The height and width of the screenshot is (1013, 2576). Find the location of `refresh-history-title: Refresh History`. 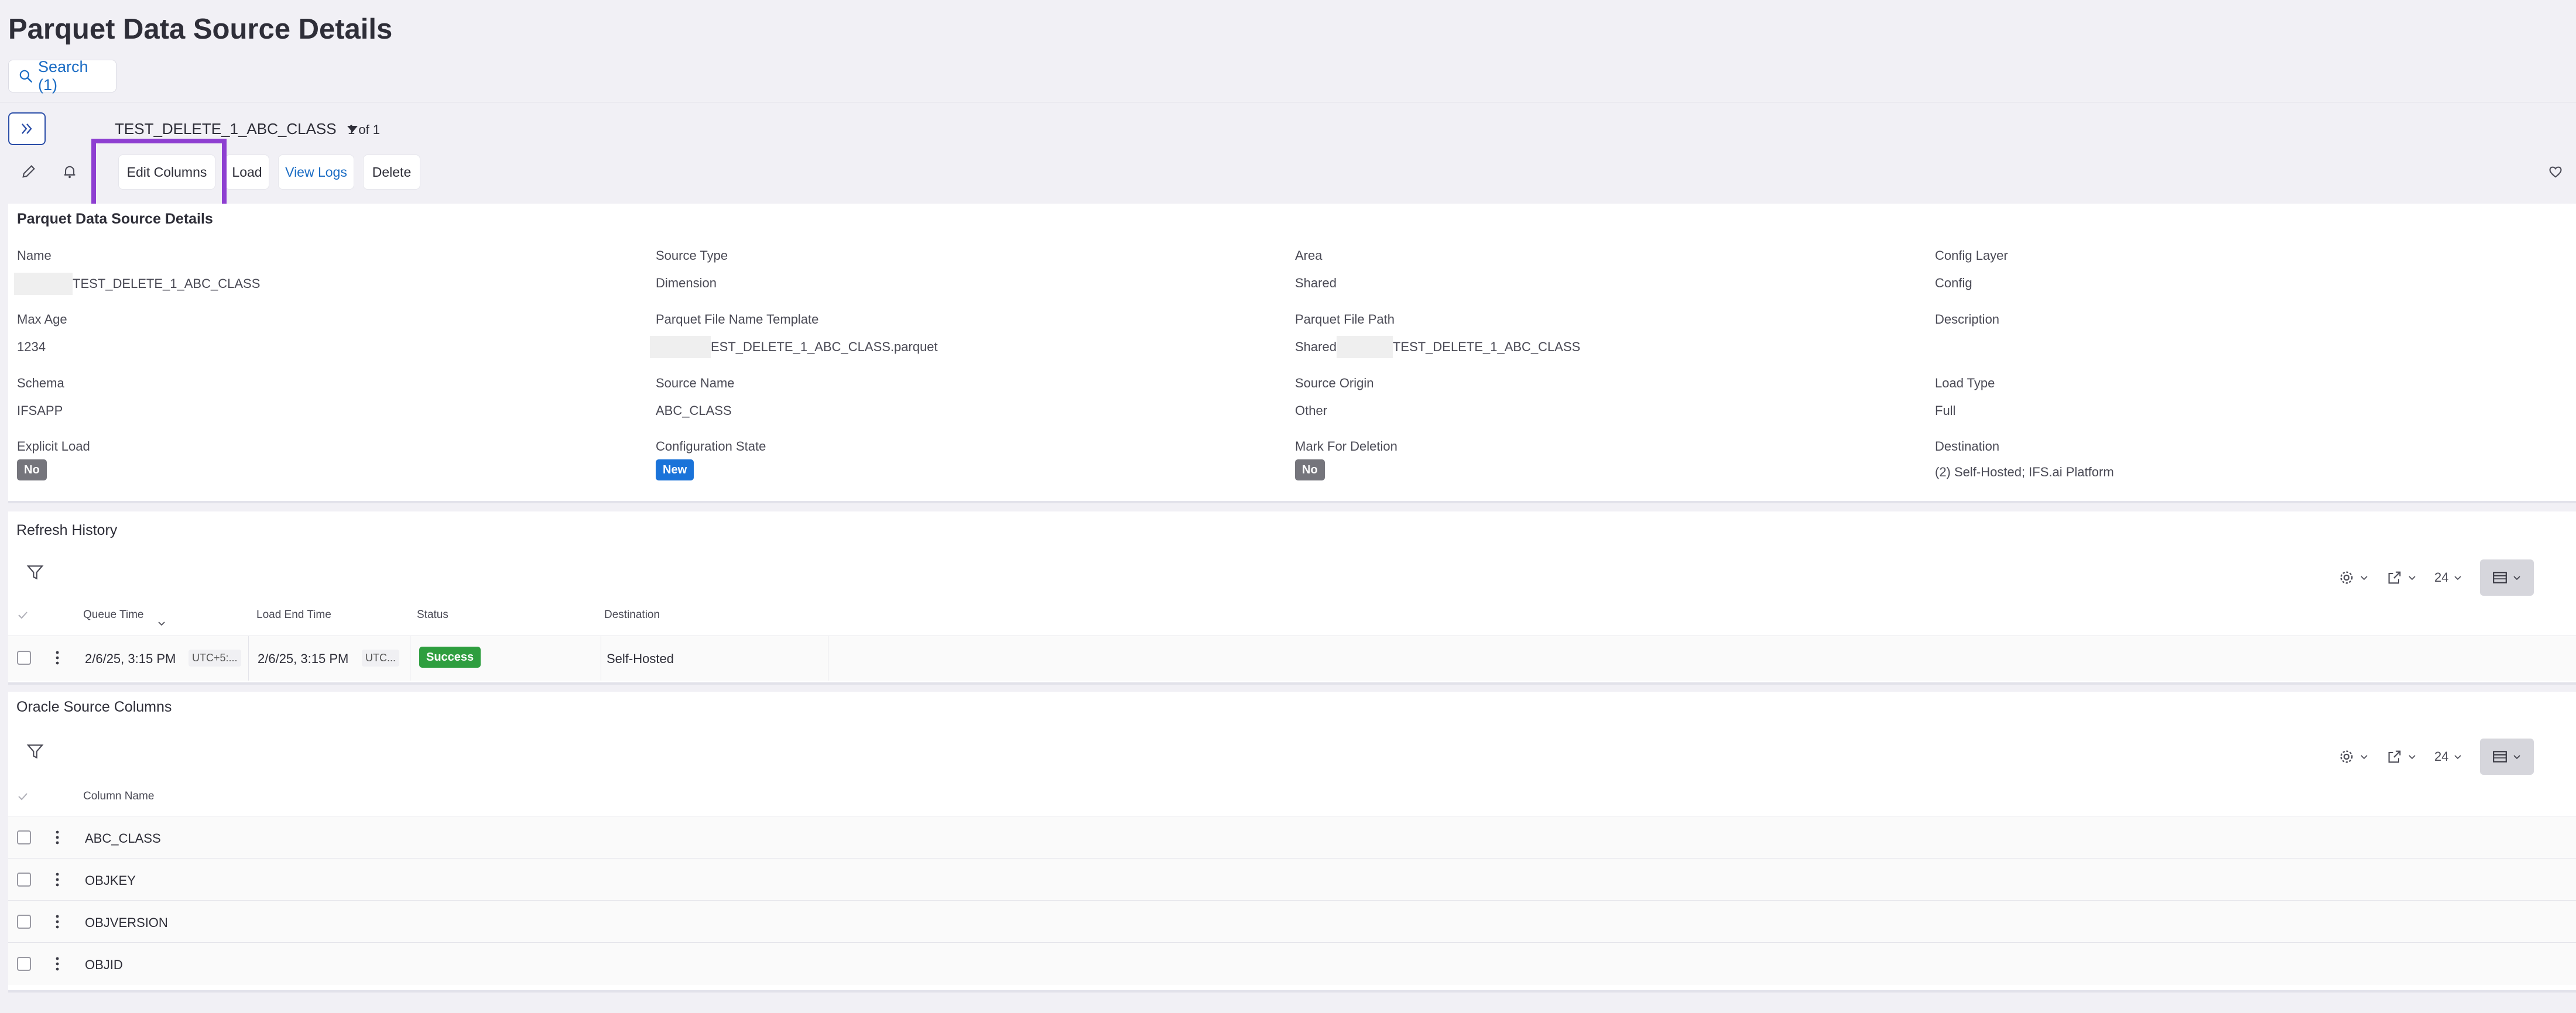

refresh-history-title: Refresh History is located at coordinates (67, 530).